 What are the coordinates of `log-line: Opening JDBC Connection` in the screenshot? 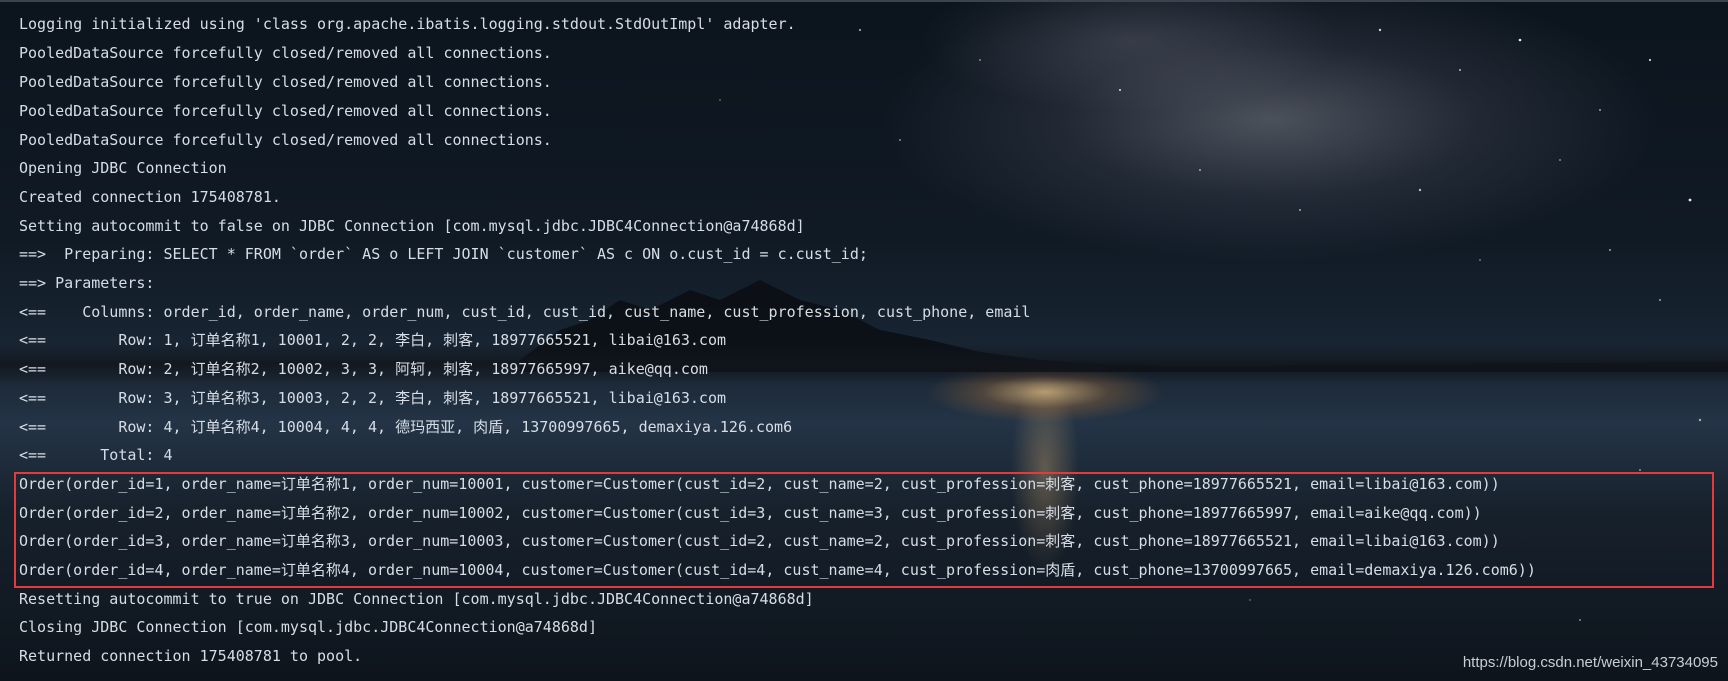 It's located at (123, 168).